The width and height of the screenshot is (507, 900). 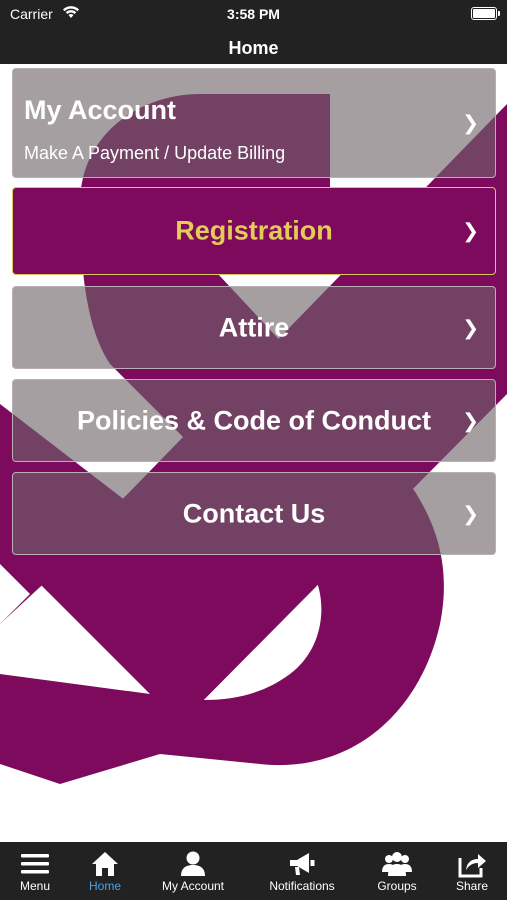 I want to click on policies-label: Policies & Code of Conduct, so click(x=254, y=420).